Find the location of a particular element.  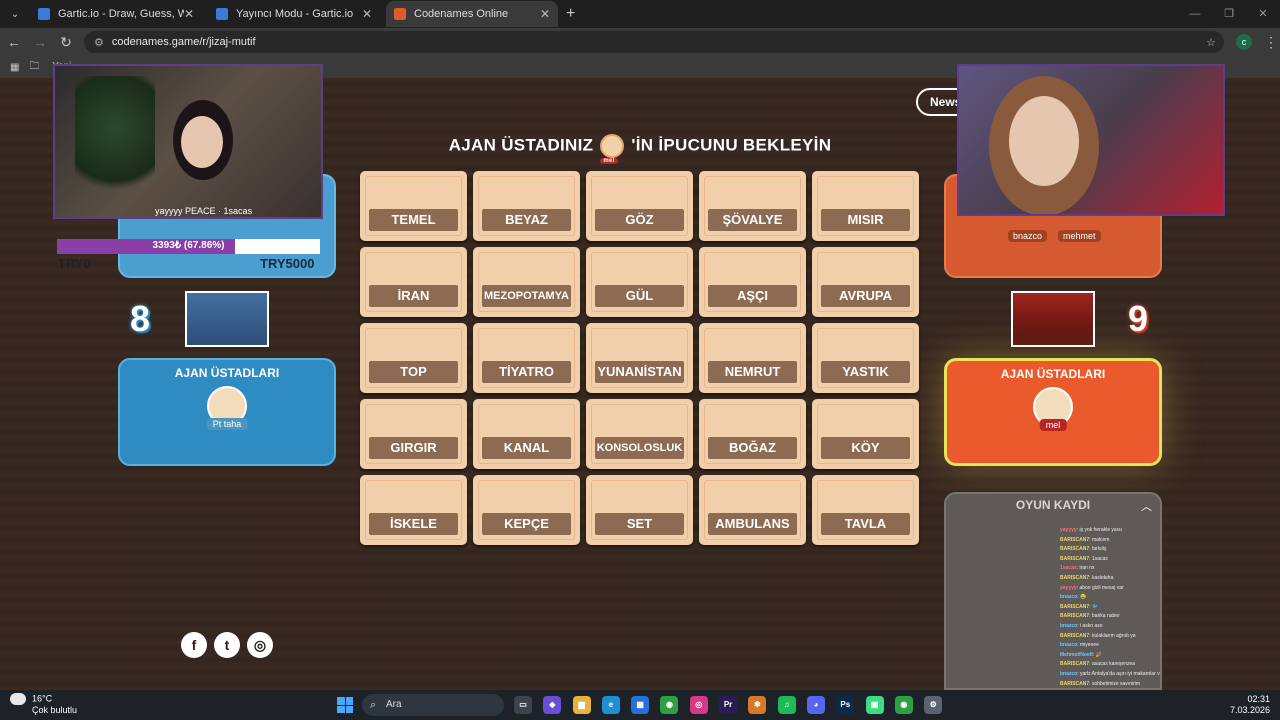

card-word: KONSOLOSLUK is located at coordinates (639, 448).